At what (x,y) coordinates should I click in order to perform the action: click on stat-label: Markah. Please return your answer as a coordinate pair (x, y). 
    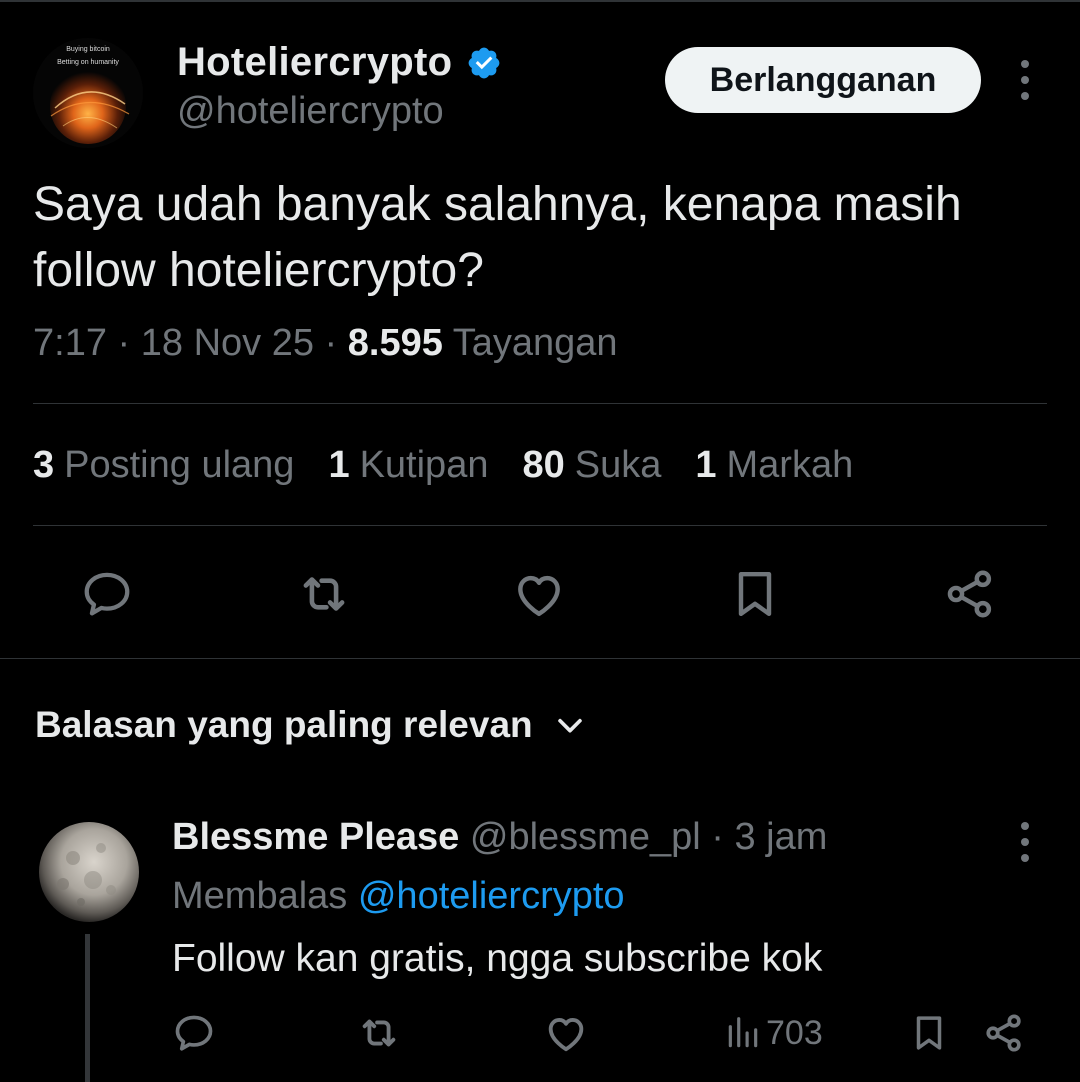
    Looking at the image, I should click on (790, 465).